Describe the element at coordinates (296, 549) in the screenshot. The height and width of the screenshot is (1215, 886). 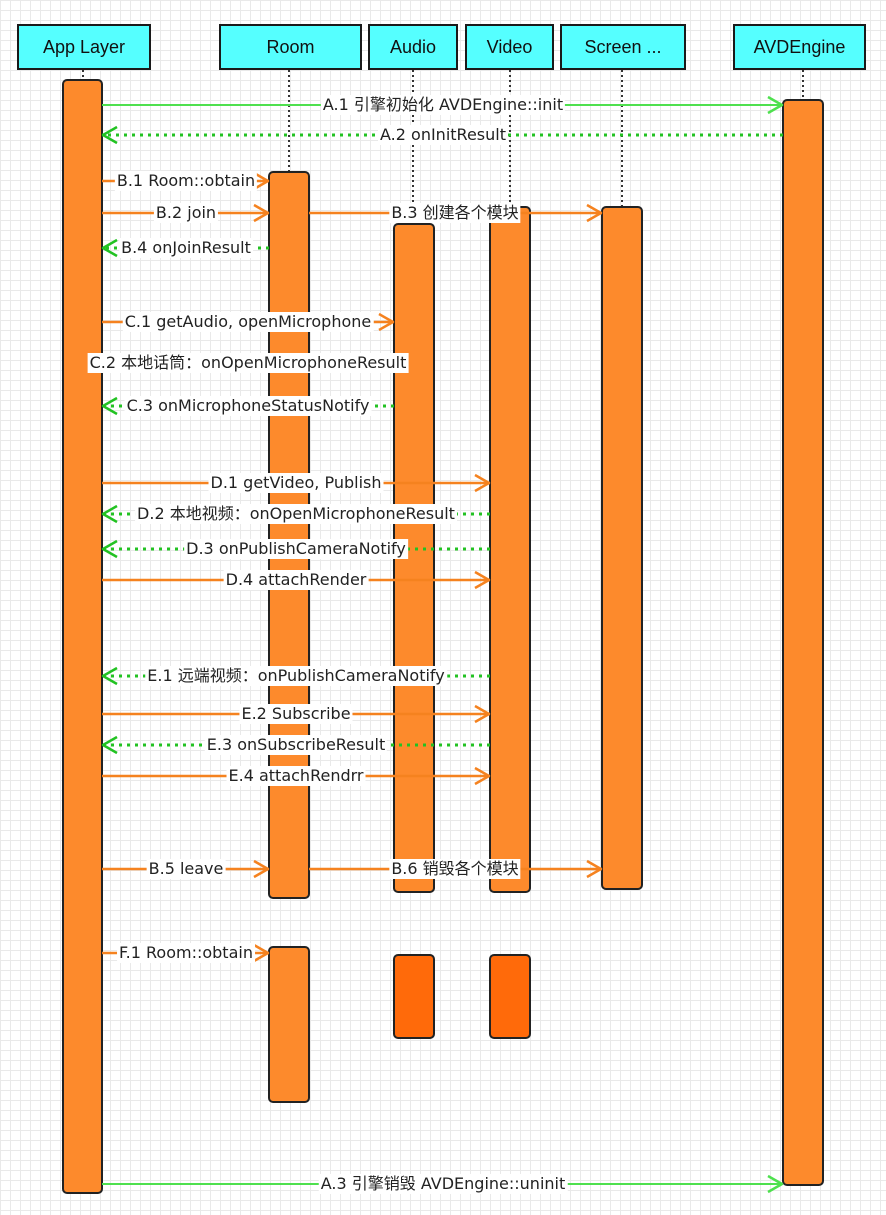
I see `message-d-3-label: D.3 onPublishCameraNotify` at that location.